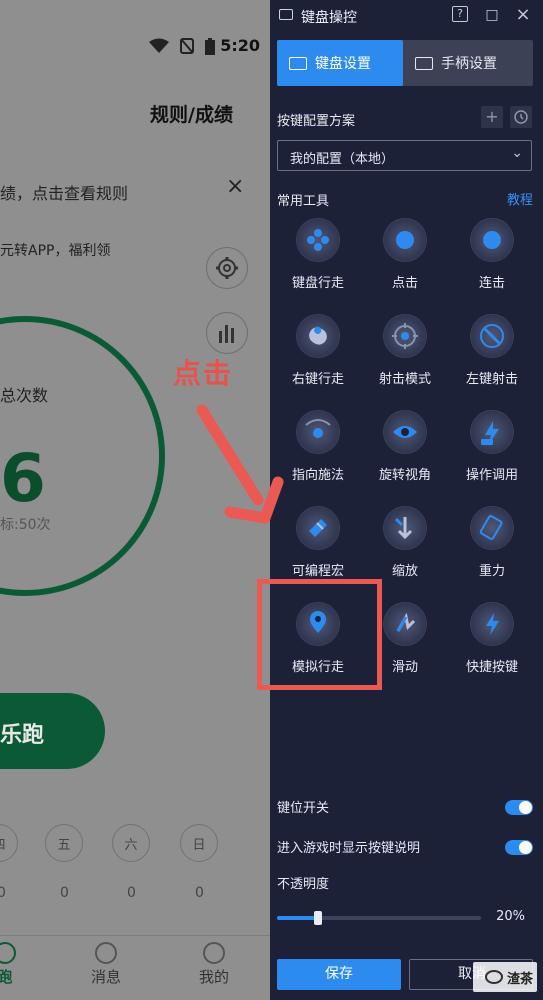 This screenshot has width=543, height=1000. I want to click on lightning-icon, so click(492, 624).